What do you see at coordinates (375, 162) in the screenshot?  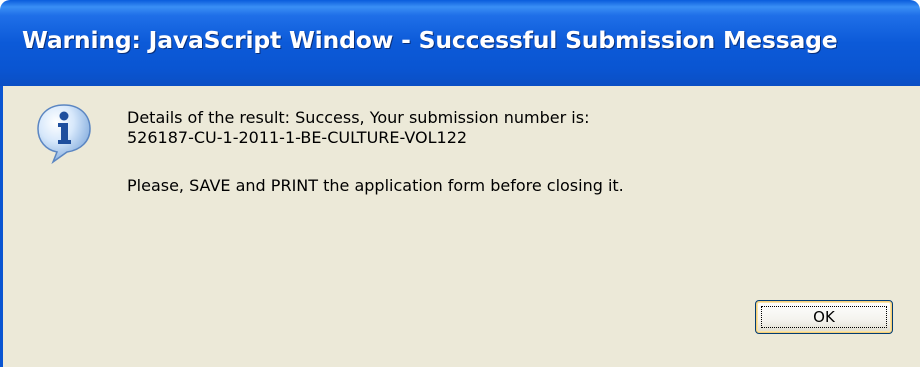 I see `message-spacer` at bounding box center [375, 162].